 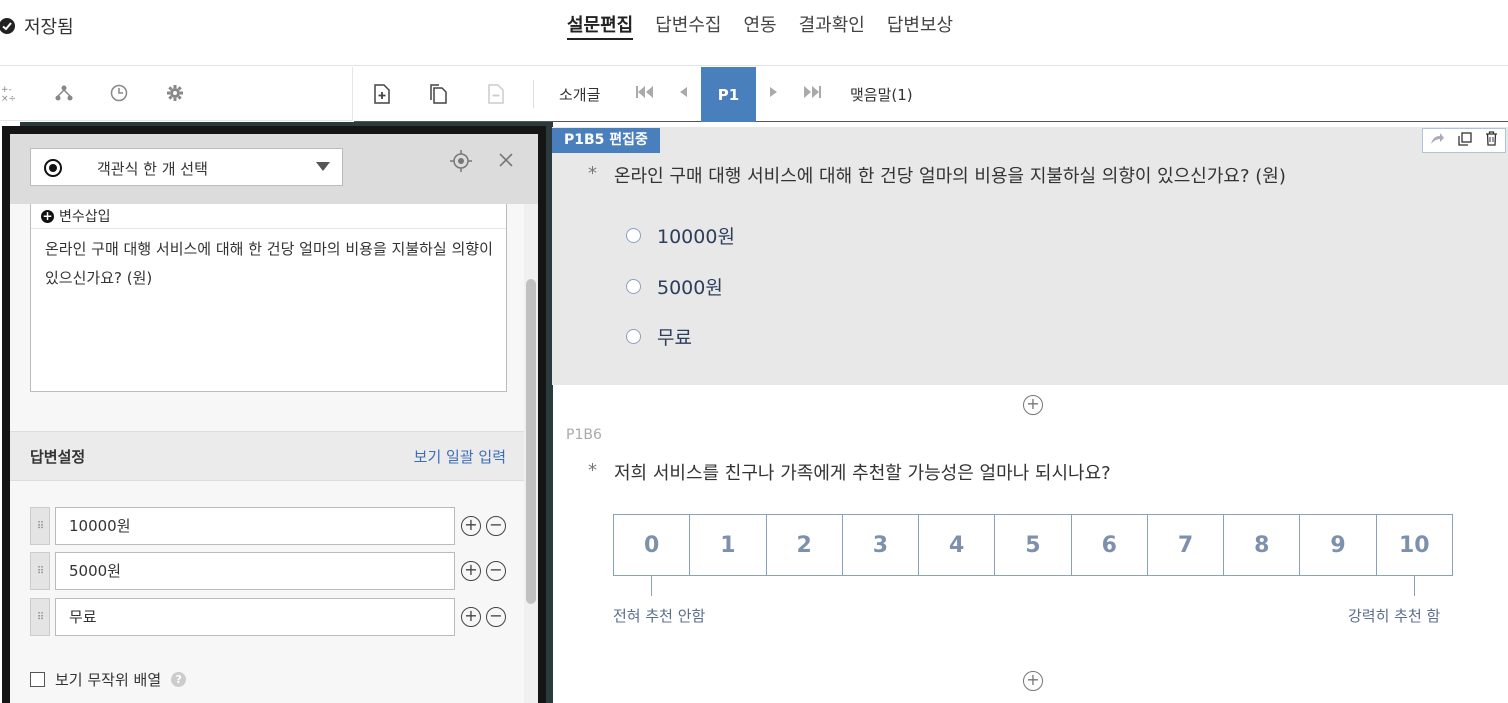 What do you see at coordinates (881, 545) in the screenshot?
I see `scale-option: 3` at bounding box center [881, 545].